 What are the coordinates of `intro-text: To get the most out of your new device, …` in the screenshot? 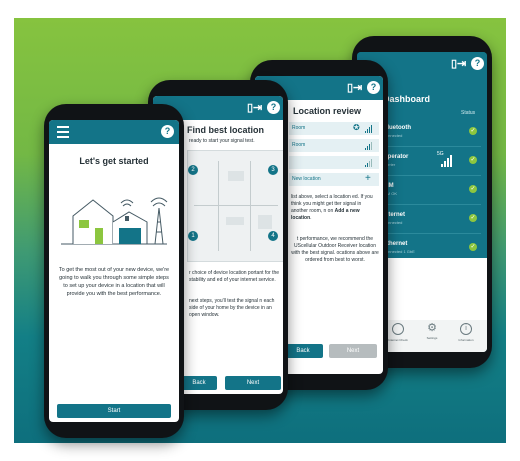 It's located at (114, 282).